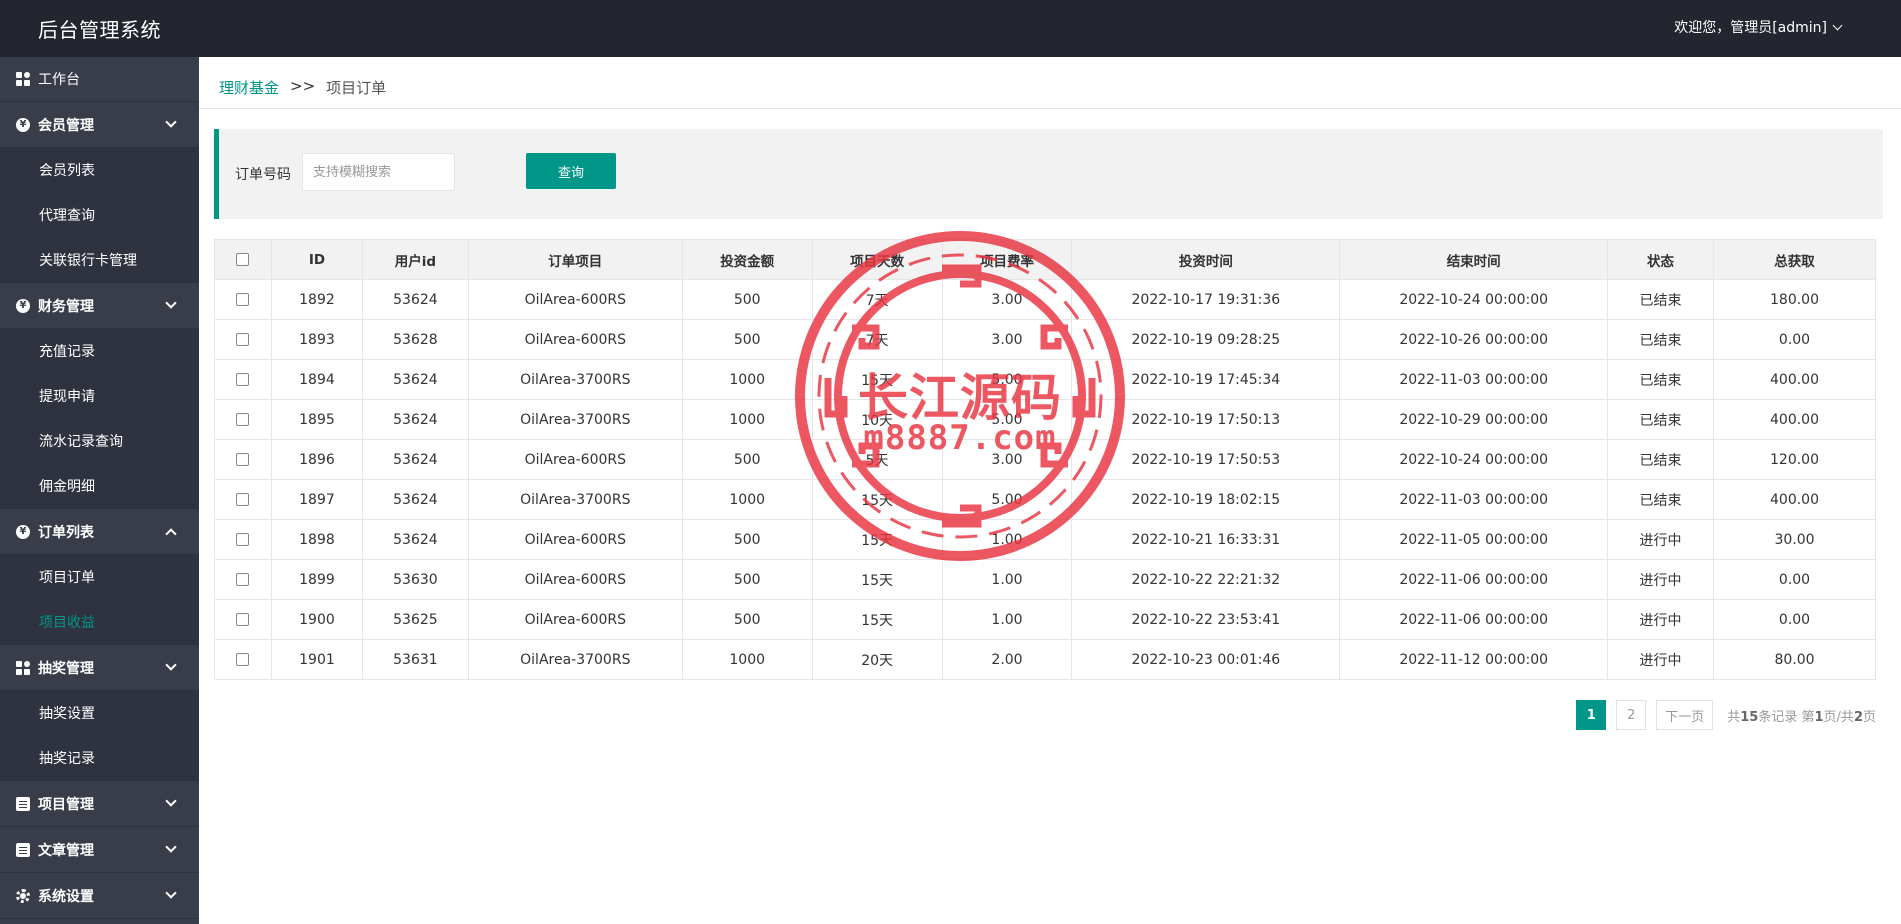  Describe the element at coordinates (99, 305) in the screenshot. I see `sidebar-group-title: ¥ 财务管理` at that location.